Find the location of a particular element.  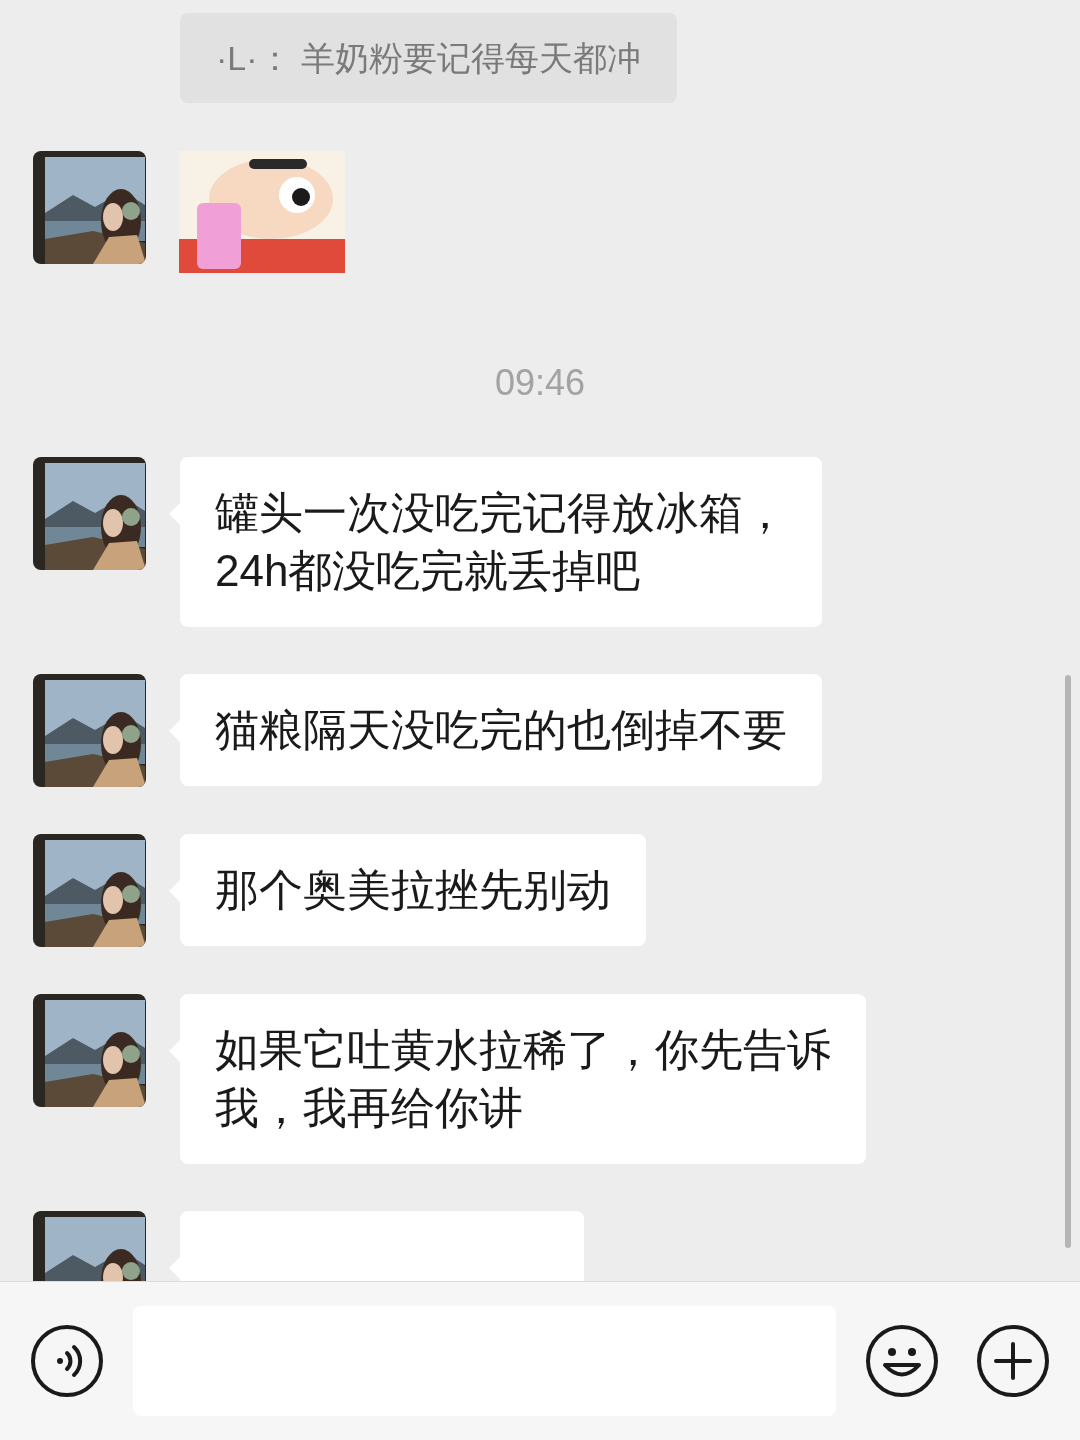

timestamp: 09:46 is located at coordinates (540, 383).